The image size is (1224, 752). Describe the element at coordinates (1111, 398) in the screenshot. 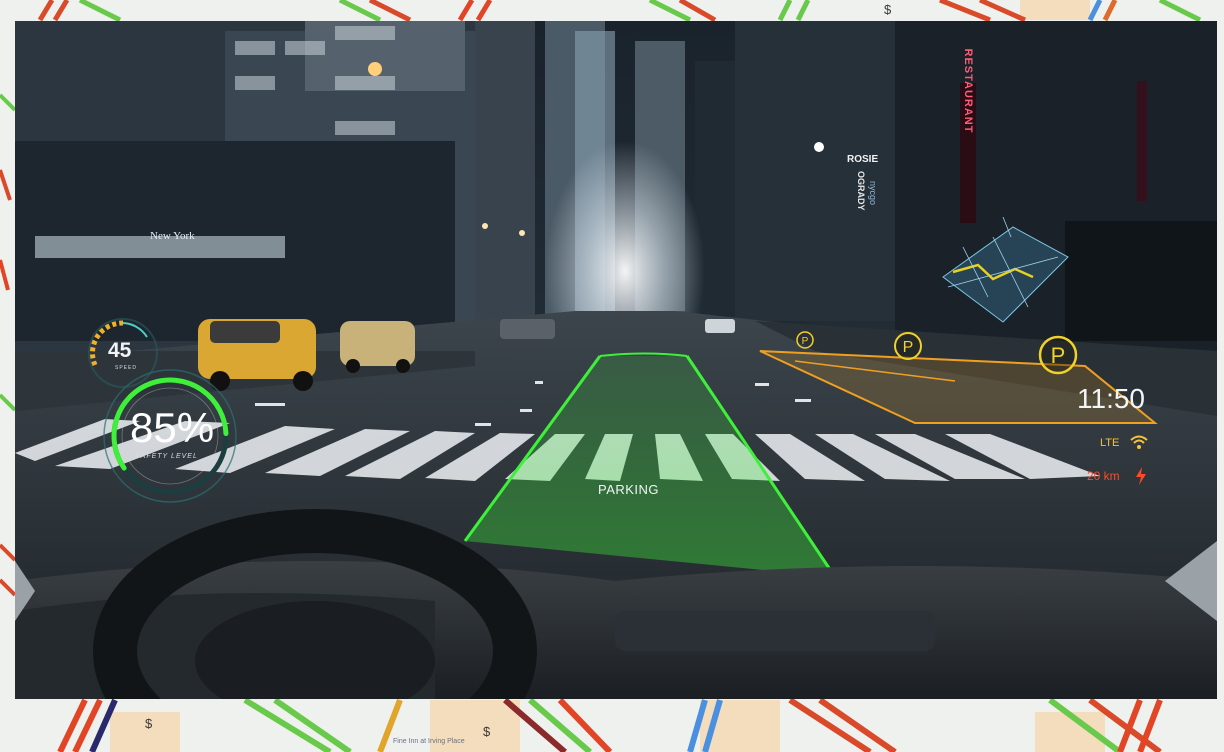

I see `clock-time: 11:50` at that location.